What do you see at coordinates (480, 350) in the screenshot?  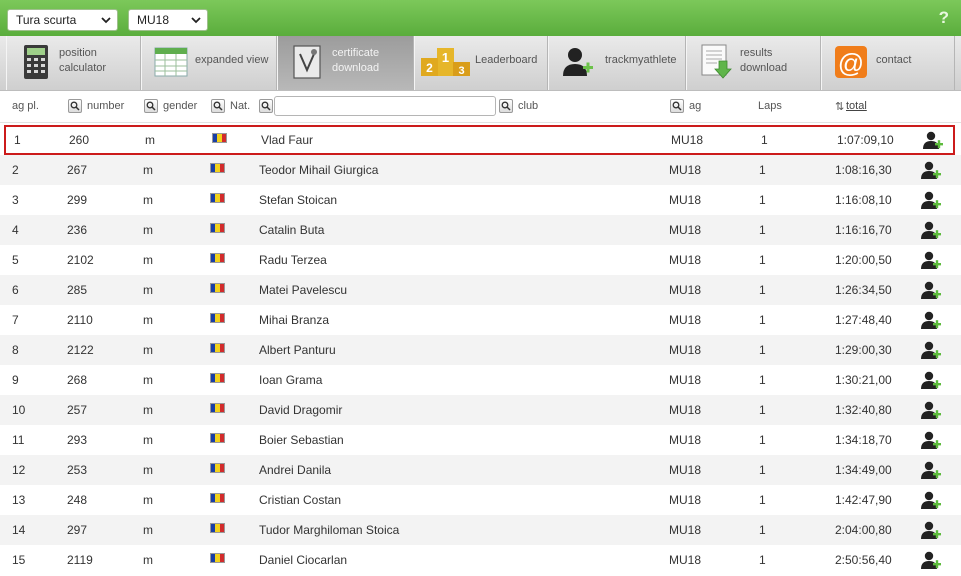 I see `table-row: 8 2122 m Albert Panturu MU18 1 1:29:00,30` at bounding box center [480, 350].